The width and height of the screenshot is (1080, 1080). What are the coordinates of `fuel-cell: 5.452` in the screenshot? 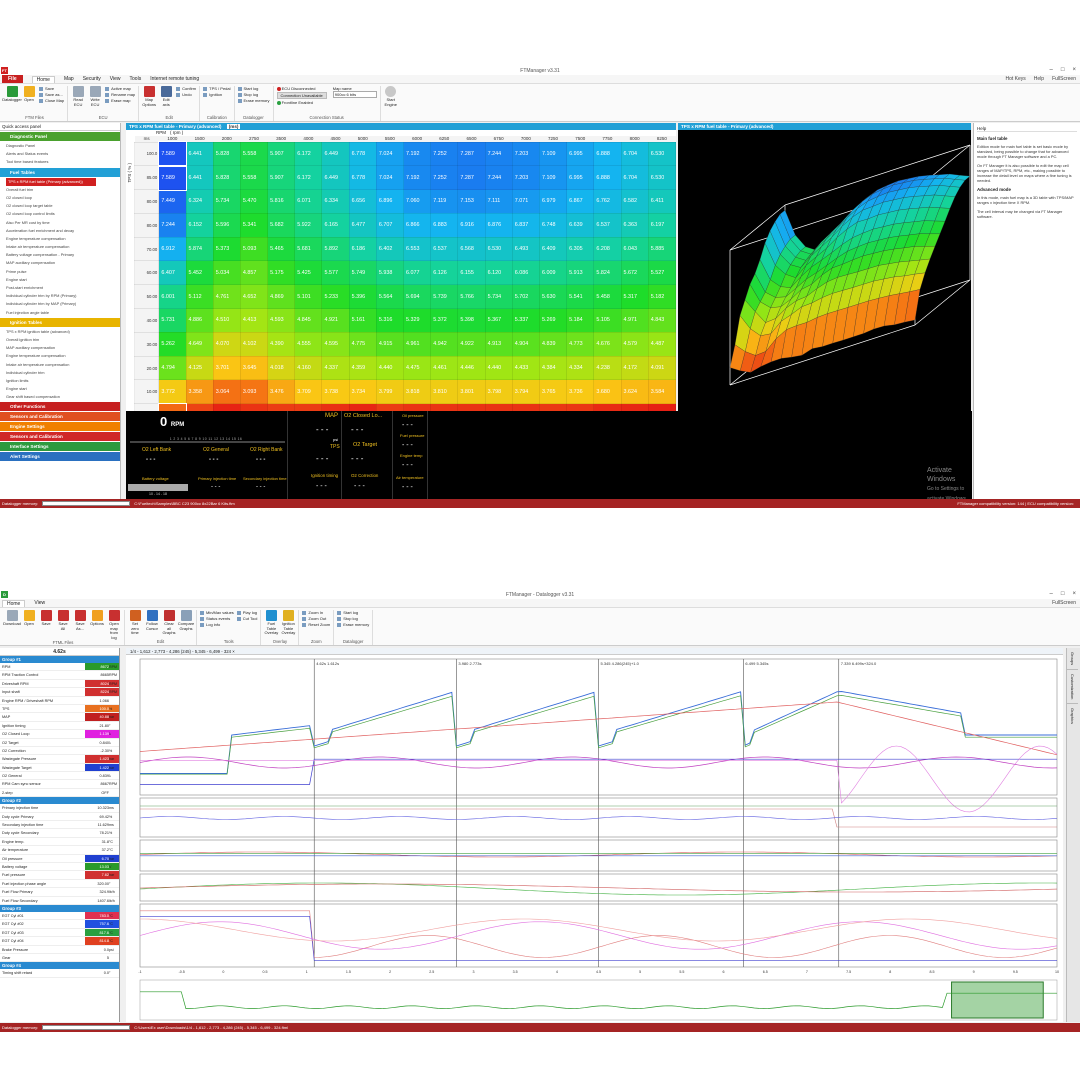 It's located at (199, 273).